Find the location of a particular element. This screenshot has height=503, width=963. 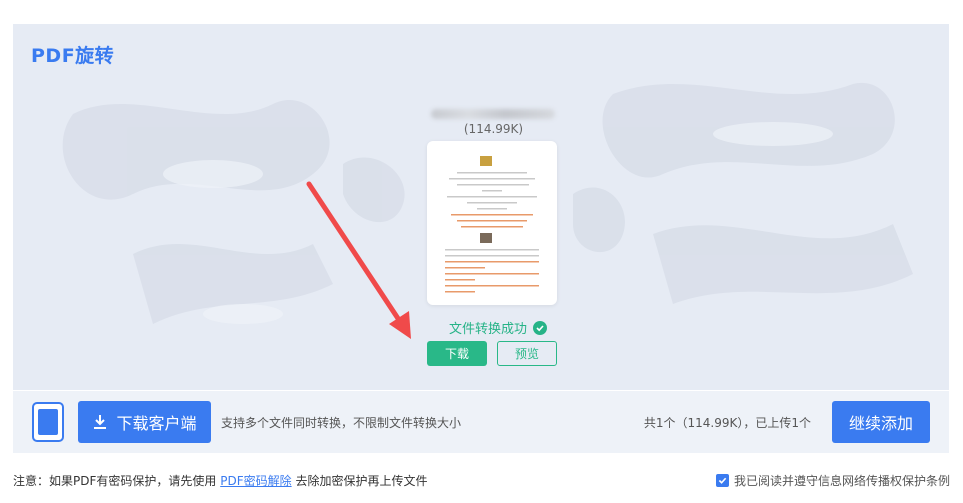

note-suffix: 去除加密保护再上传文件 is located at coordinates (361, 481).